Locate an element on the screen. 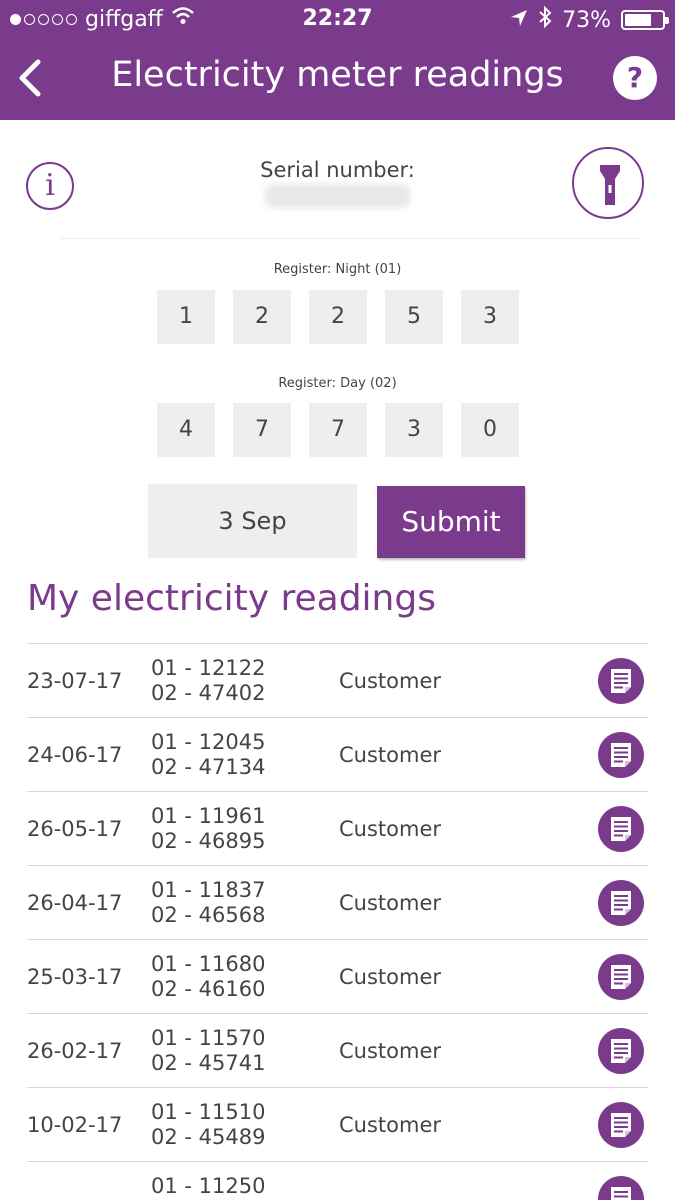 The height and width of the screenshot is (1200, 675). status-right: 73% is located at coordinates (589, 19).